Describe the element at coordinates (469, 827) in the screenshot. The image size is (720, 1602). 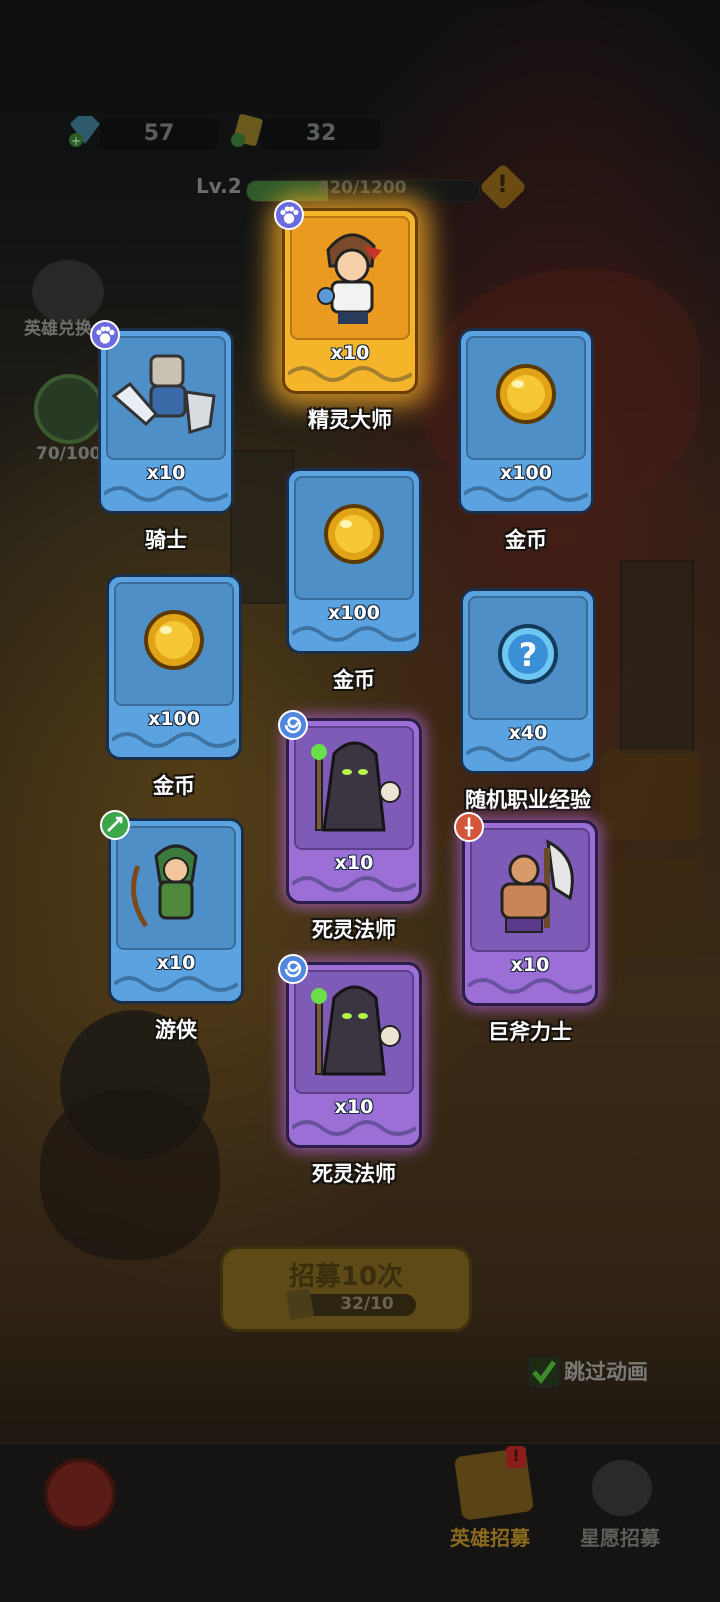
I see `sword-icon` at that location.